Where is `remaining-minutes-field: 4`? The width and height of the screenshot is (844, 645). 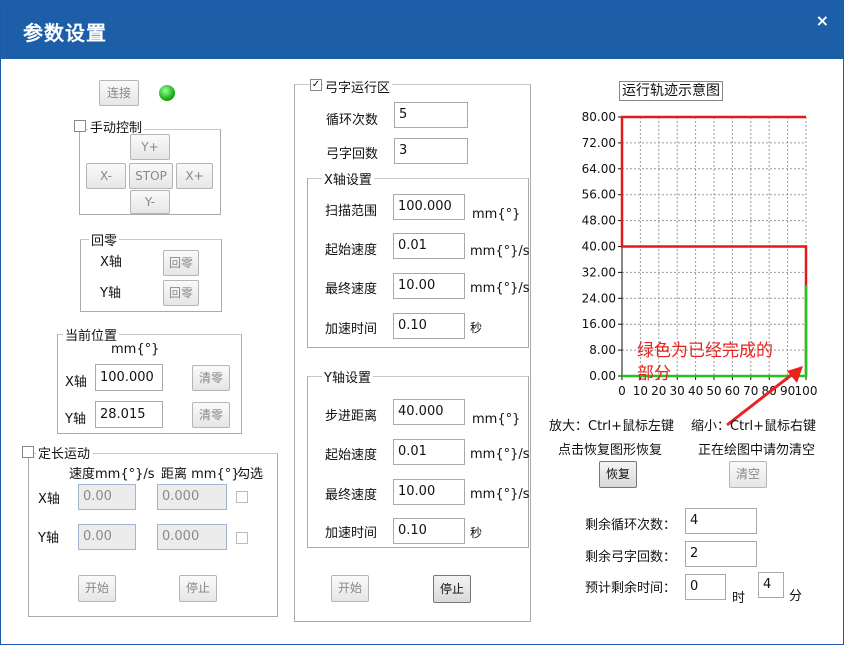 remaining-minutes-field: 4 is located at coordinates (771, 585).